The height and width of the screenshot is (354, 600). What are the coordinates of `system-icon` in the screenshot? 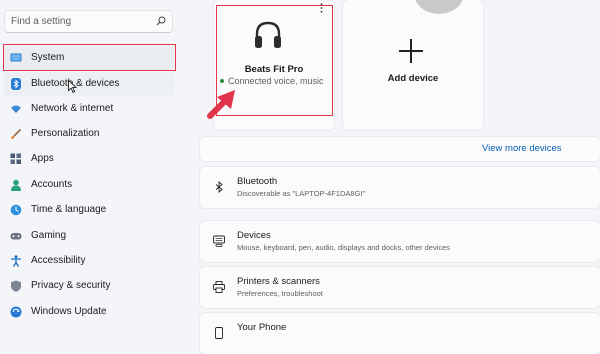 It's located at (16, 57).